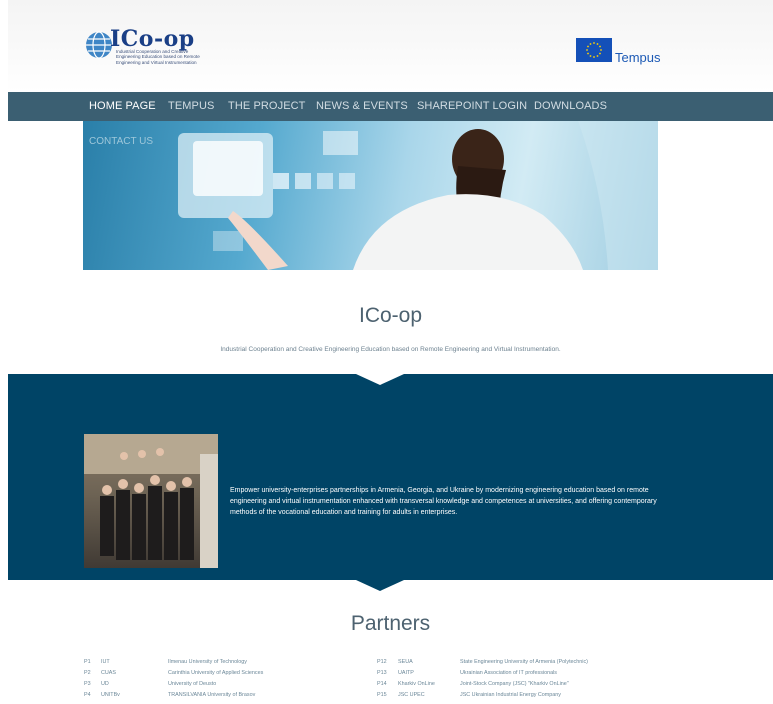 The image size is (773, 704). What do you see at coordinates (121, 141) in the screenshot?
I see `nav-contact-us: CONTACT US` at bounding box center [121, 141].